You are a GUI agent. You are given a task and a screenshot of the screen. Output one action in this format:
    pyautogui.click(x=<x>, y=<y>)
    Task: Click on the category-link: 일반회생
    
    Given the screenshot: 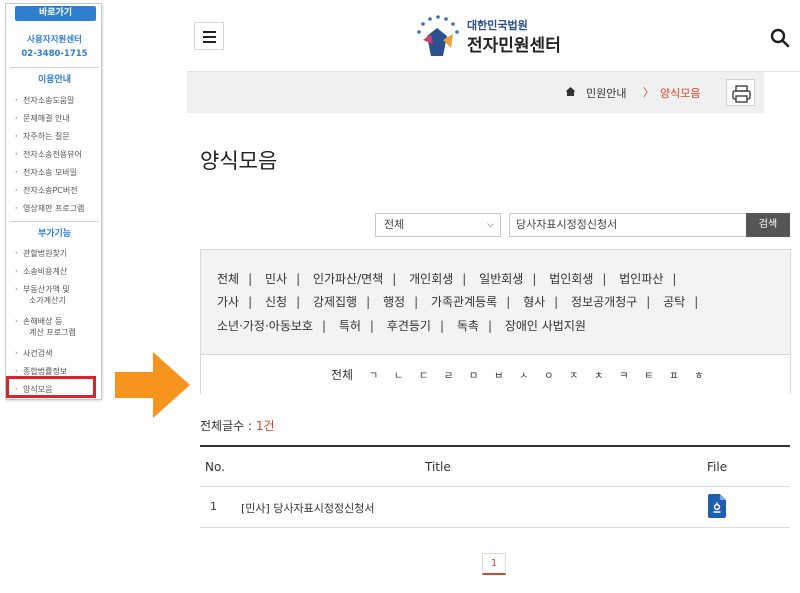 What is the action you would take?
    pyautogui.click(x=501, y=278)
    